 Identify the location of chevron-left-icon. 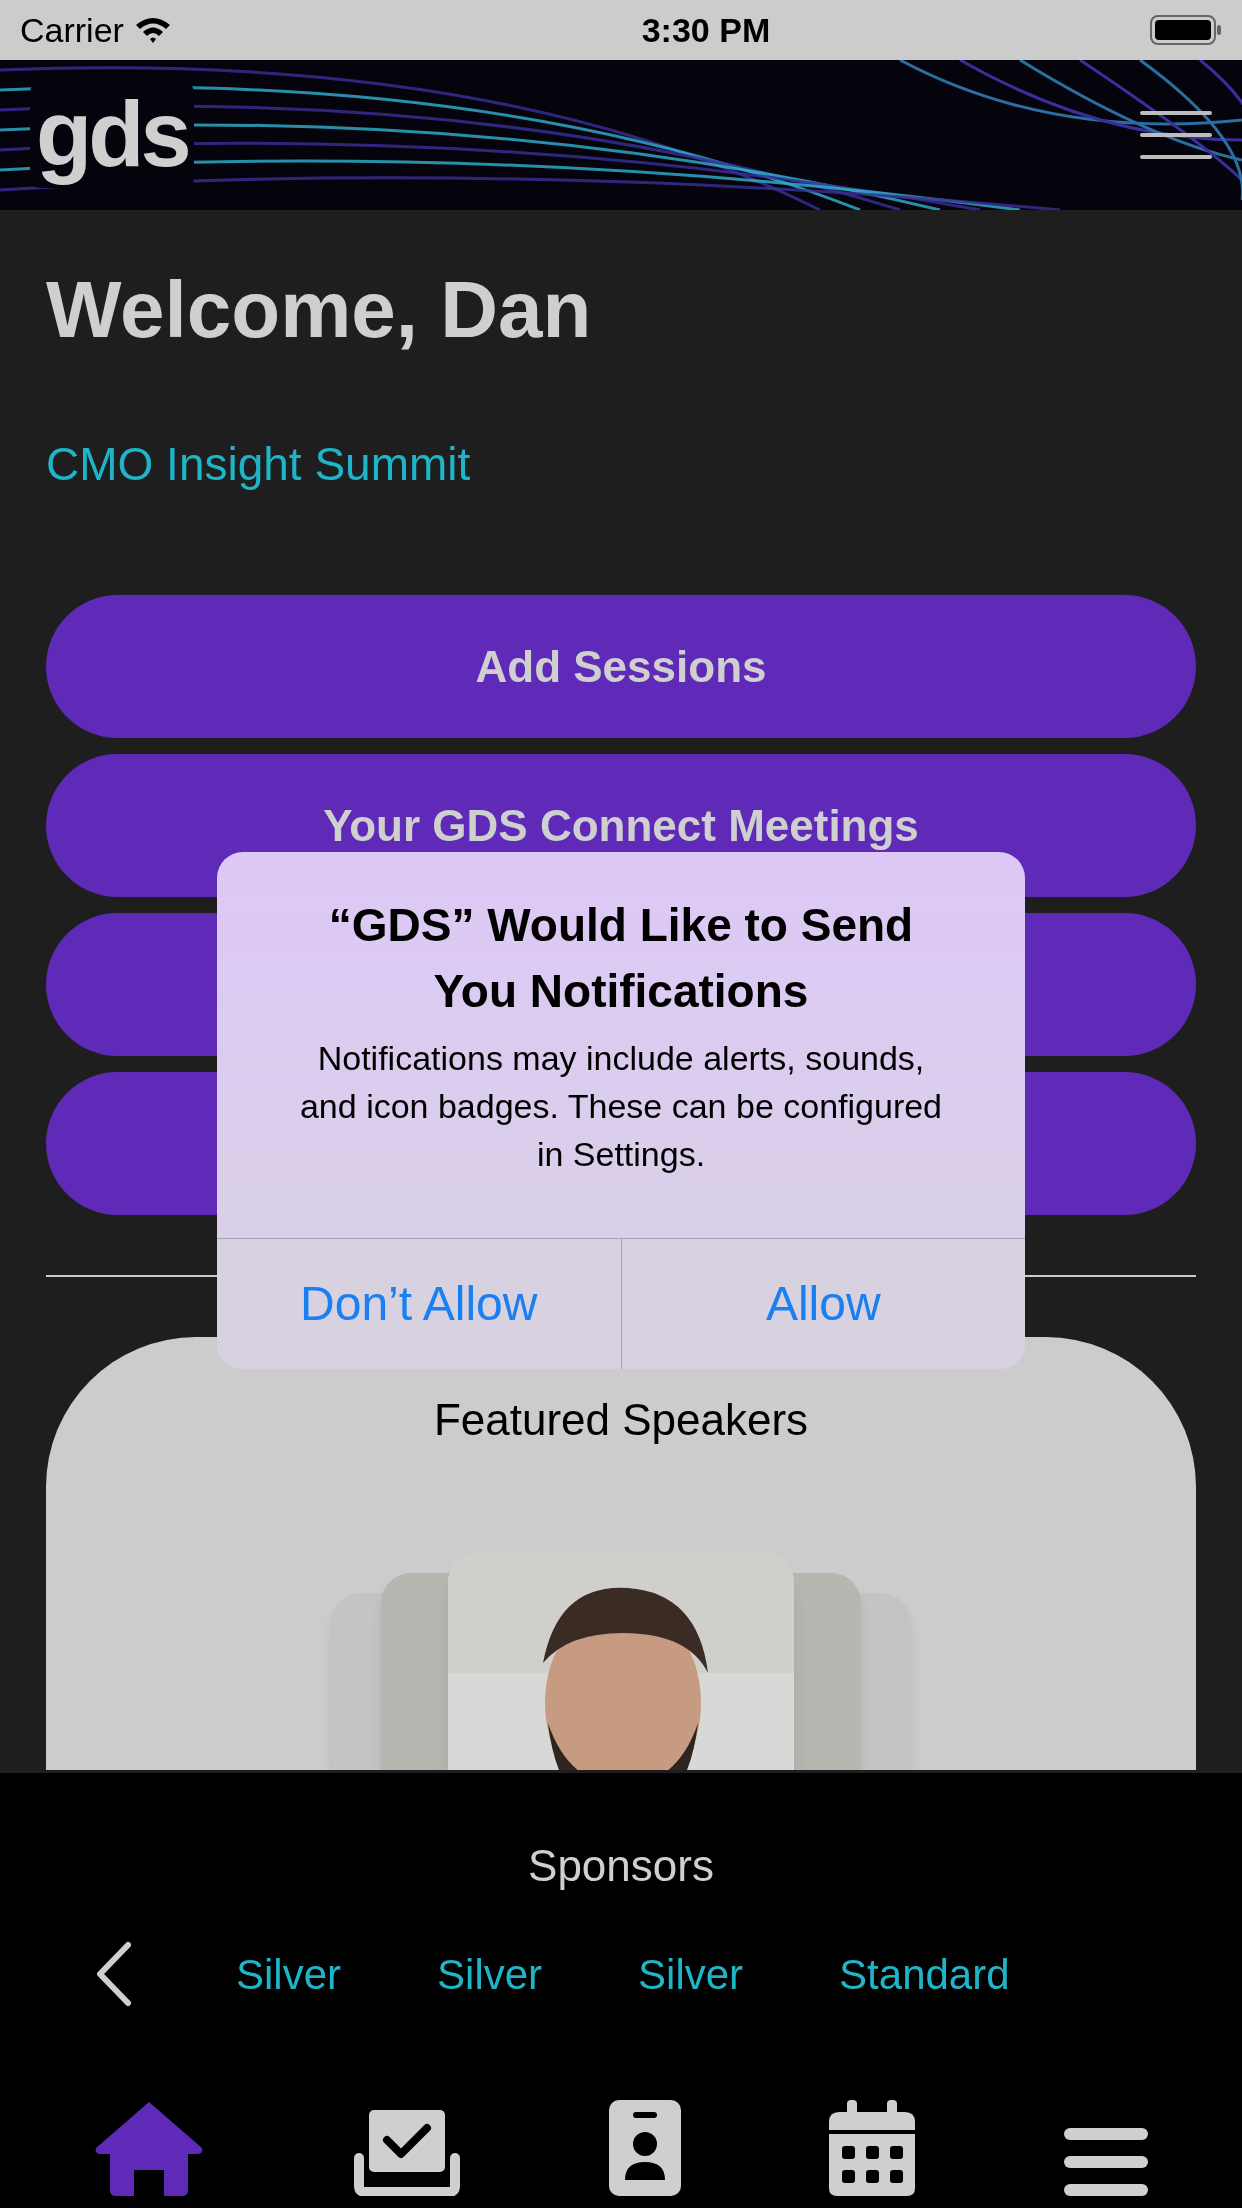
(114, 1974).